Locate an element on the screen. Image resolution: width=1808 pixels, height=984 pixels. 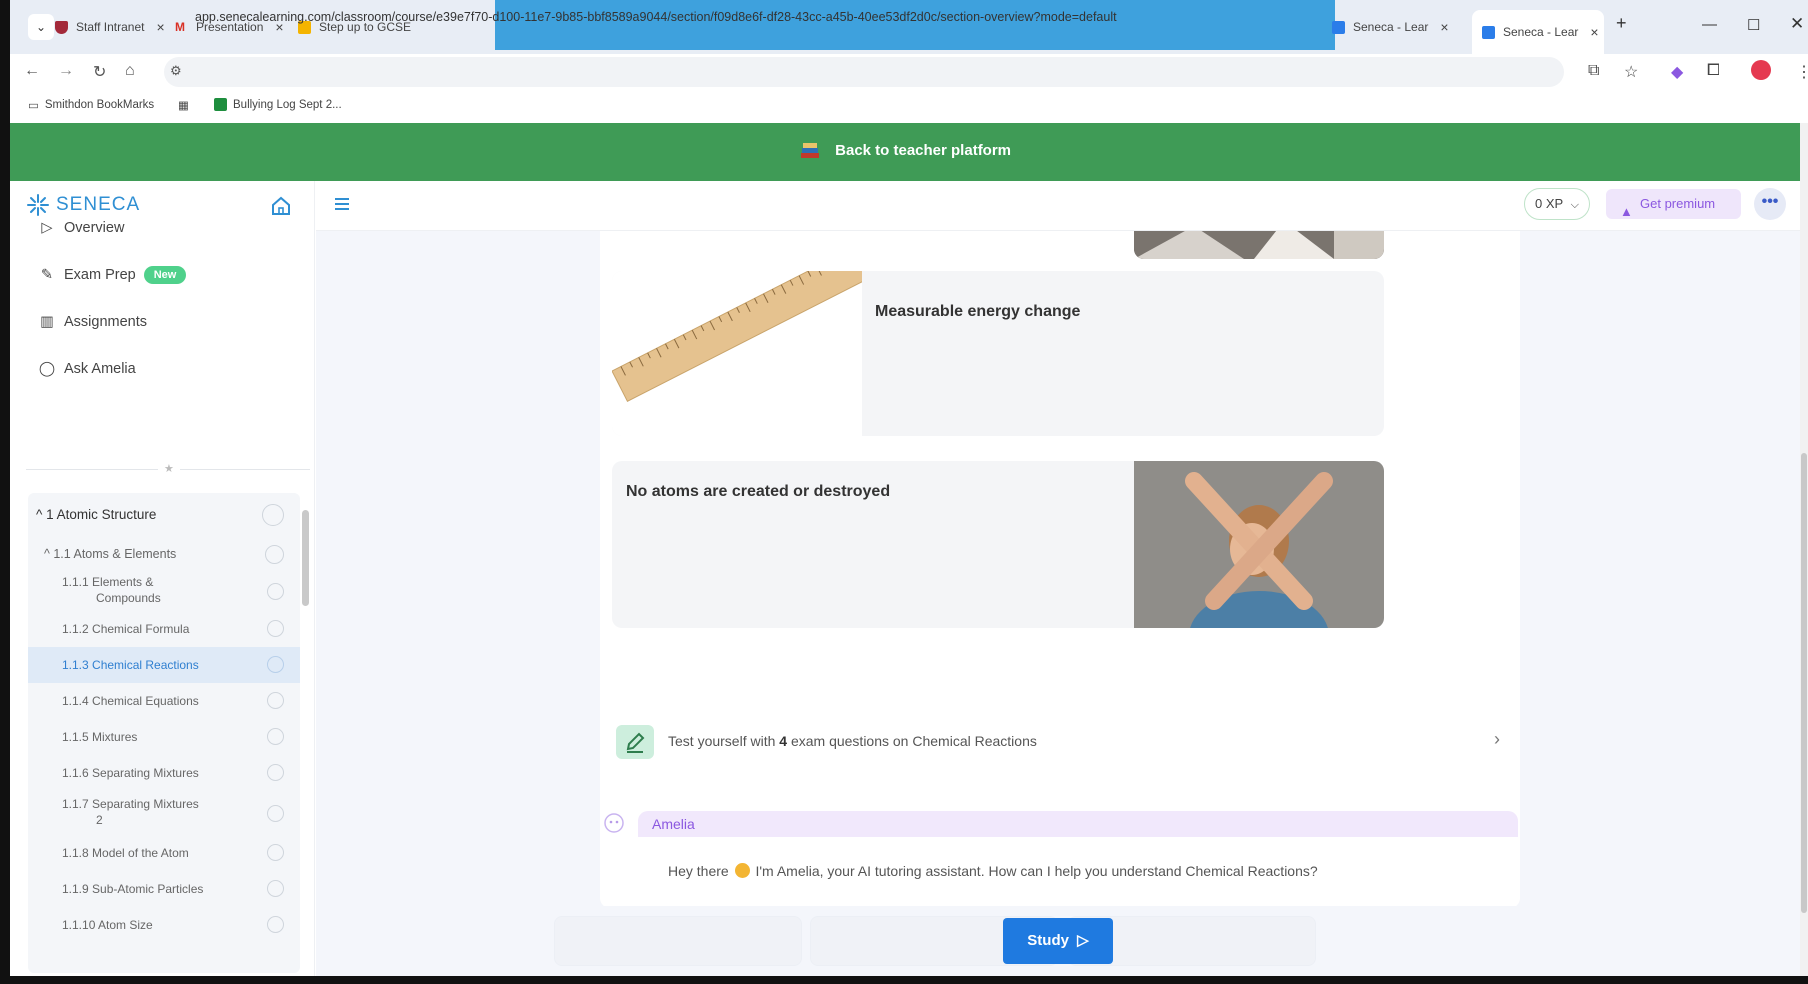
nav-ask-amelia: ◯ Ask Amelia is located at coordinates (87, 369).